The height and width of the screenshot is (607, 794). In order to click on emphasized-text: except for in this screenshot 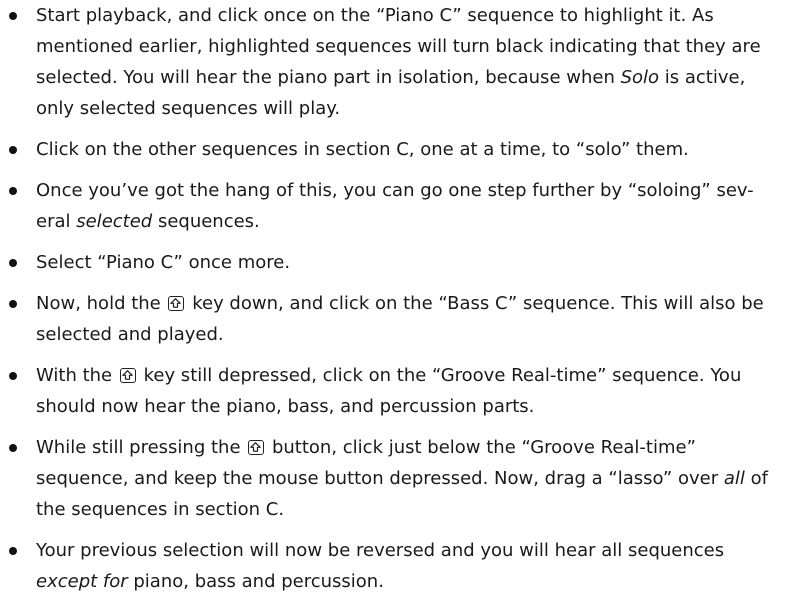, I will do `click(82, 581)`.